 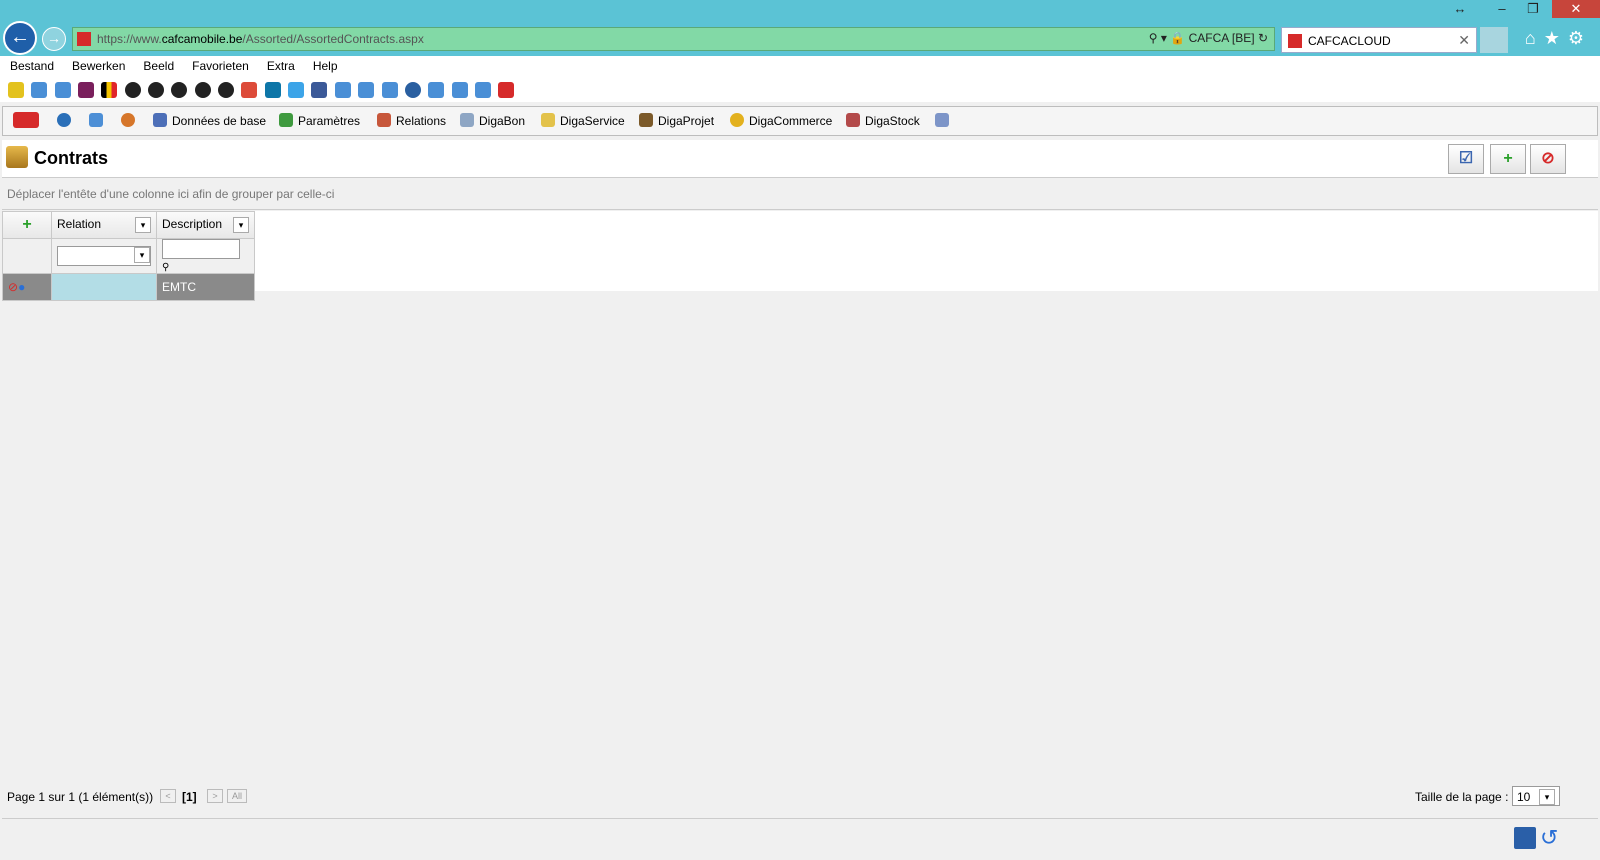 What do you see at coordinates (492, 120) in the screenshot?
I see `toolbar-digabon: DigaBon` at bounding box center [492, 120].